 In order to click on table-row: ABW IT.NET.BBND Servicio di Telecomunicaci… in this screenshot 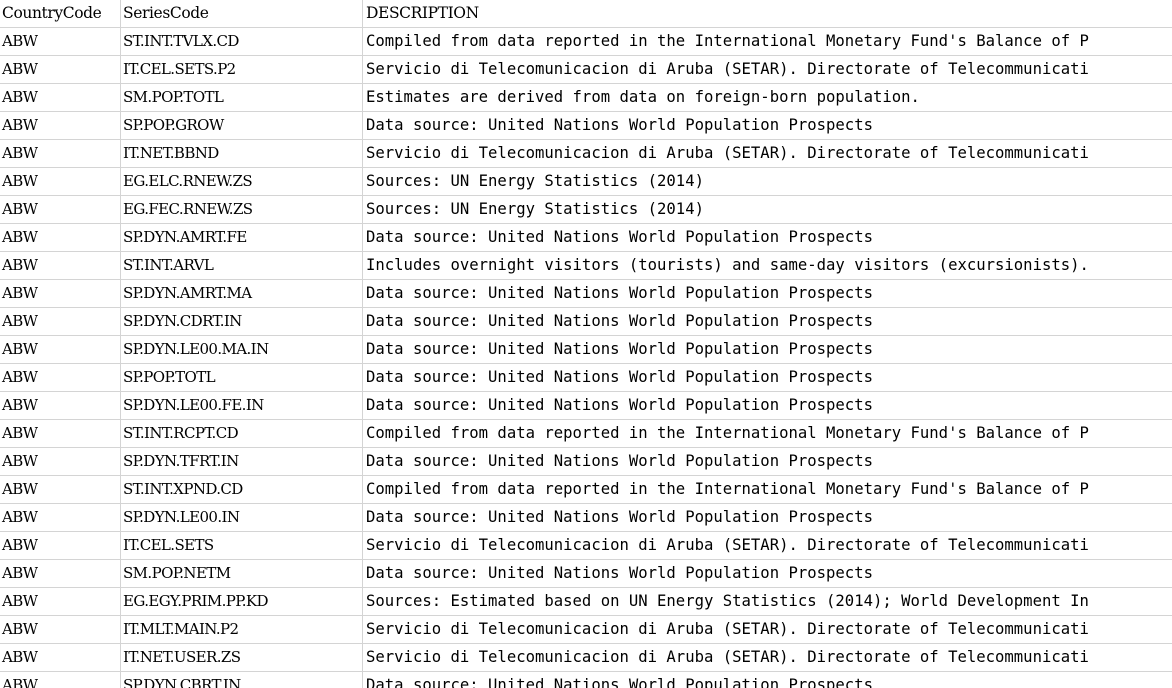, I will do `click(586, 154)`.